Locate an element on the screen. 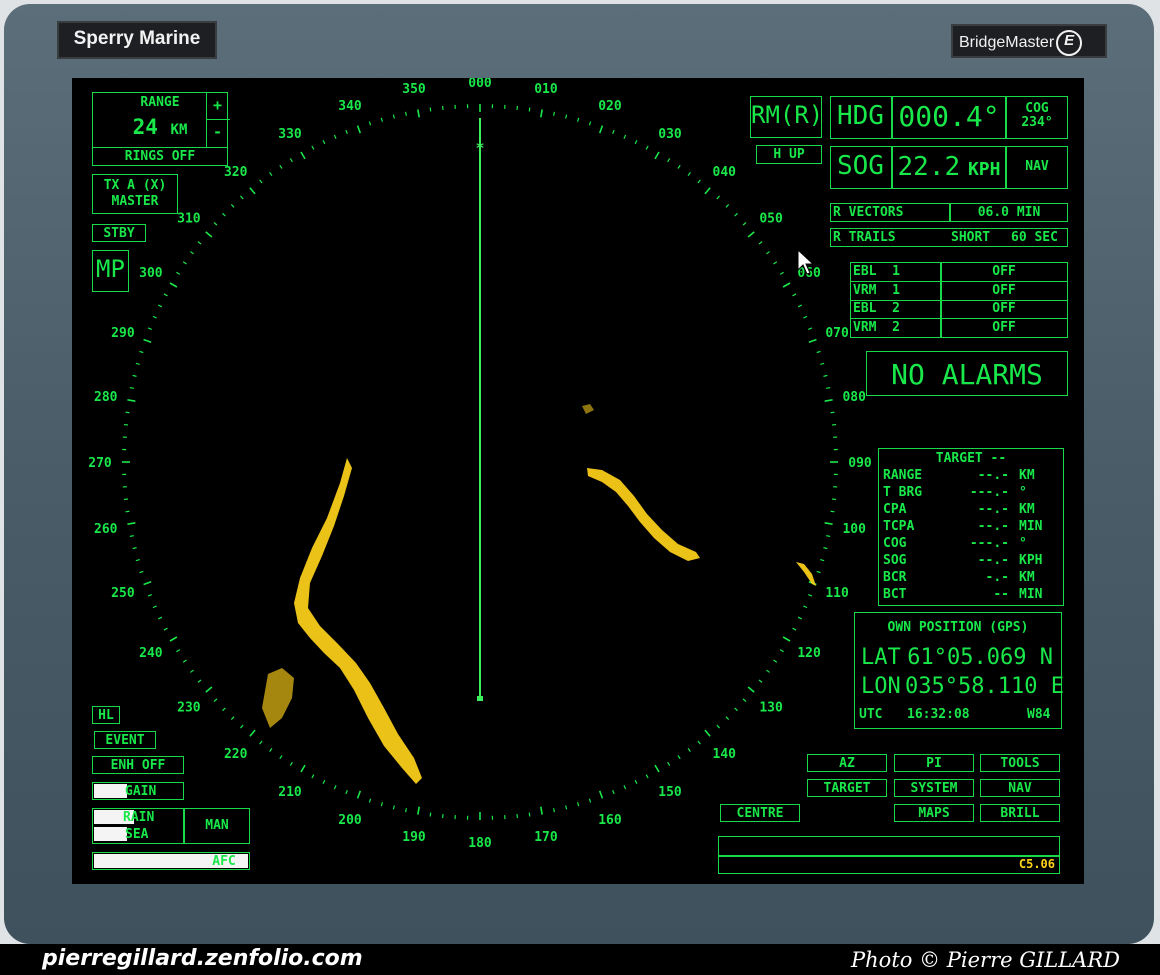 The image size is (1160, 975). target-label: TCPA is located at coordinates (899, 526).